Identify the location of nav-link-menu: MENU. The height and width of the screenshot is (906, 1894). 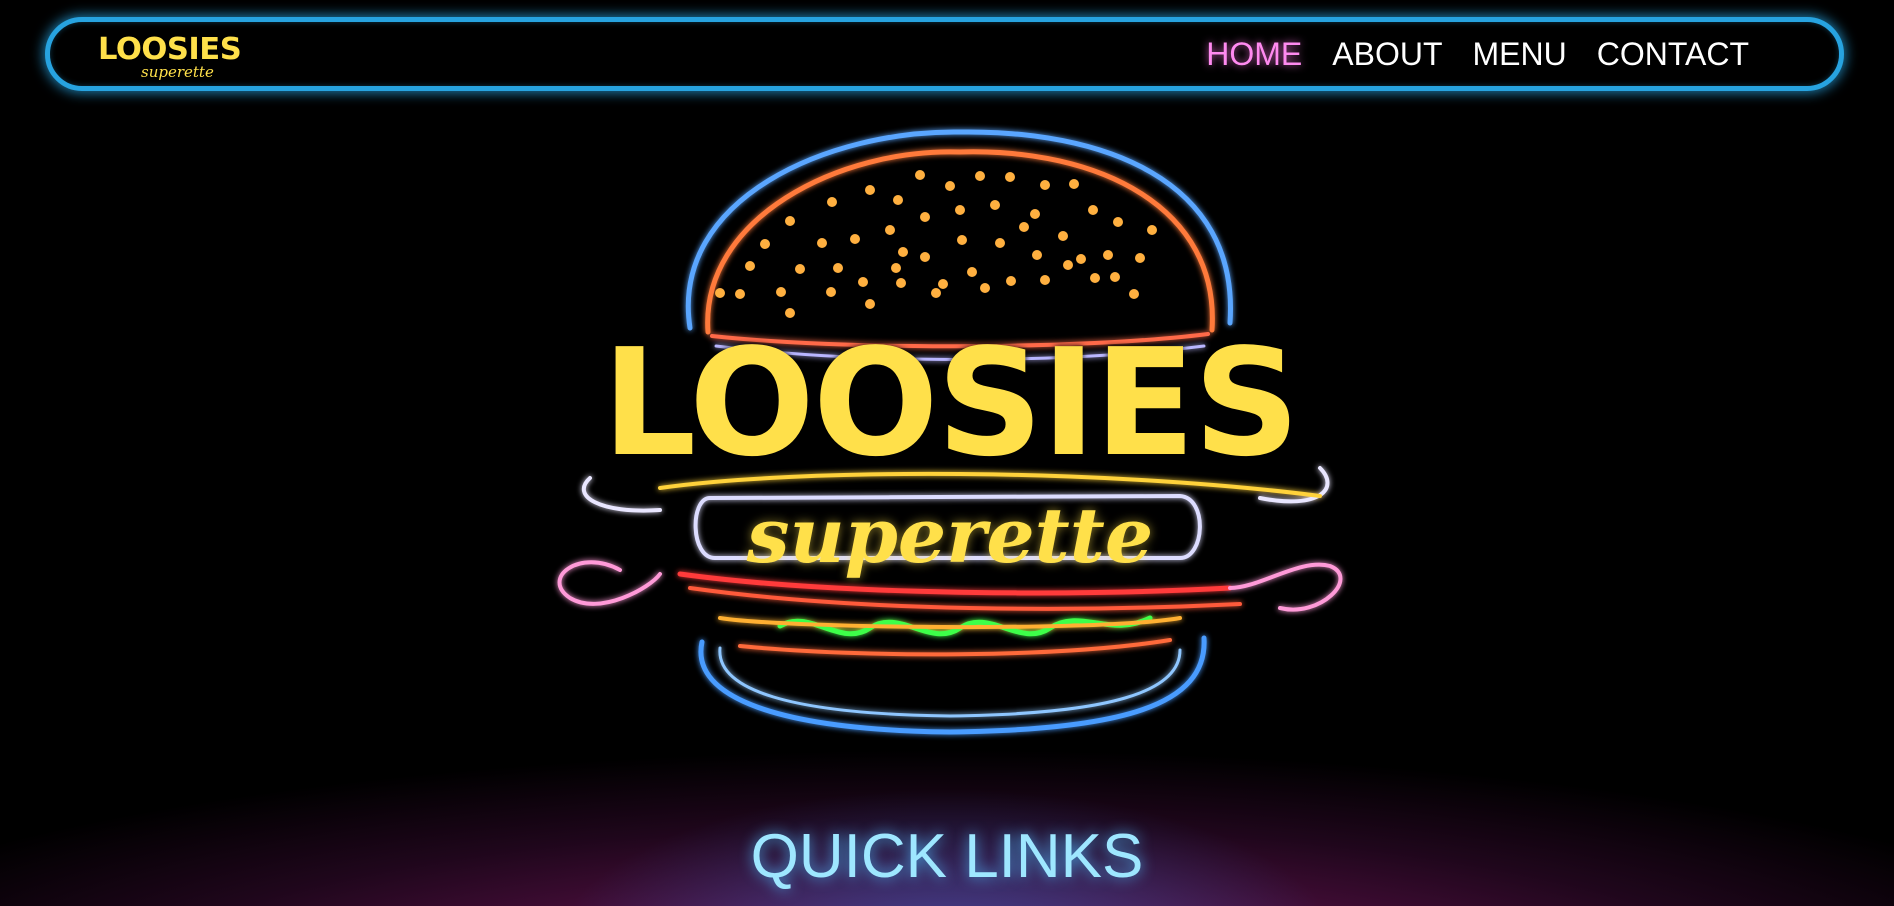
(1520, 54).